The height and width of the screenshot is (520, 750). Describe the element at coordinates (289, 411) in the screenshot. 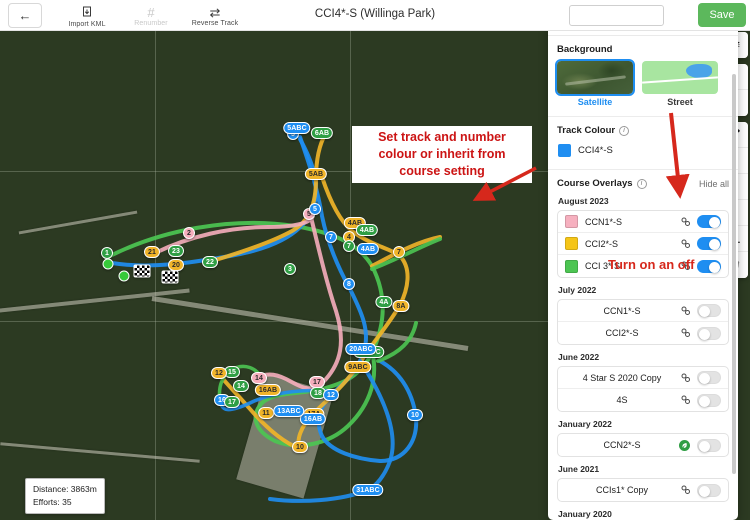

I see `map-marker: 13ABC` at that location.